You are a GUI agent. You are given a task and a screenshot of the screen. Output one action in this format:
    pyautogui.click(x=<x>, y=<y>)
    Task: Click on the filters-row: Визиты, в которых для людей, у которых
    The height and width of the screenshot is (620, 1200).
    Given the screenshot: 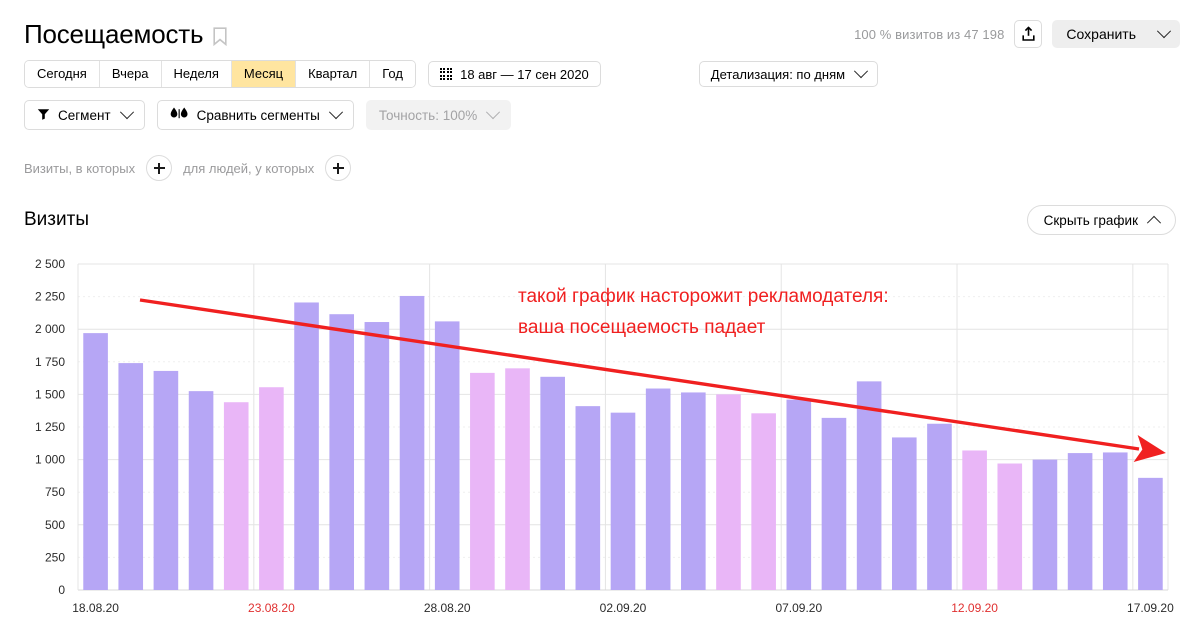 What is the action you would take?
    pyautogui.click(x=188, y=168)
    